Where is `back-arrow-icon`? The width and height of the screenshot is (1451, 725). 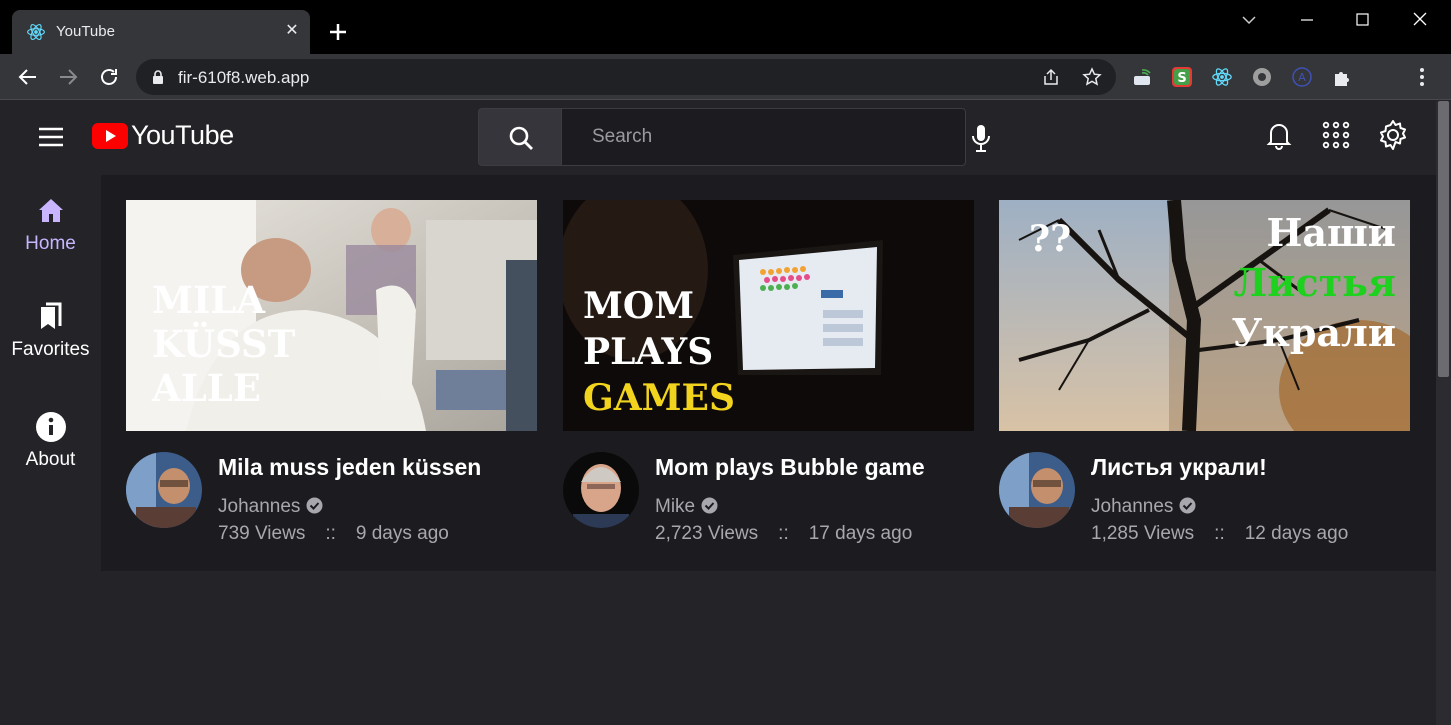 back-arrow-icon is located at coordinates (28, 77).